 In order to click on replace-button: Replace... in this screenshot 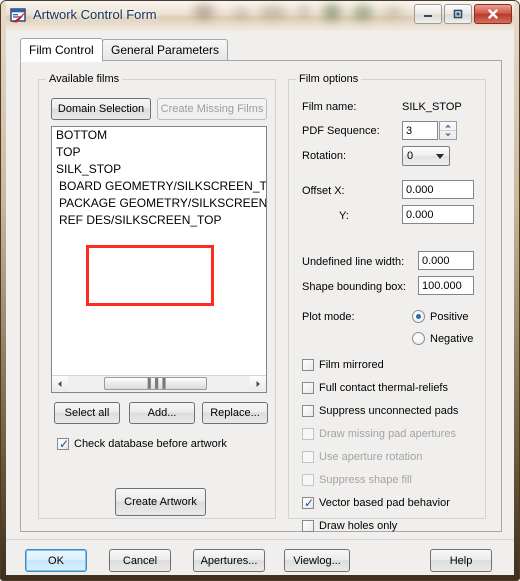, I will do `click(235, 413)`.